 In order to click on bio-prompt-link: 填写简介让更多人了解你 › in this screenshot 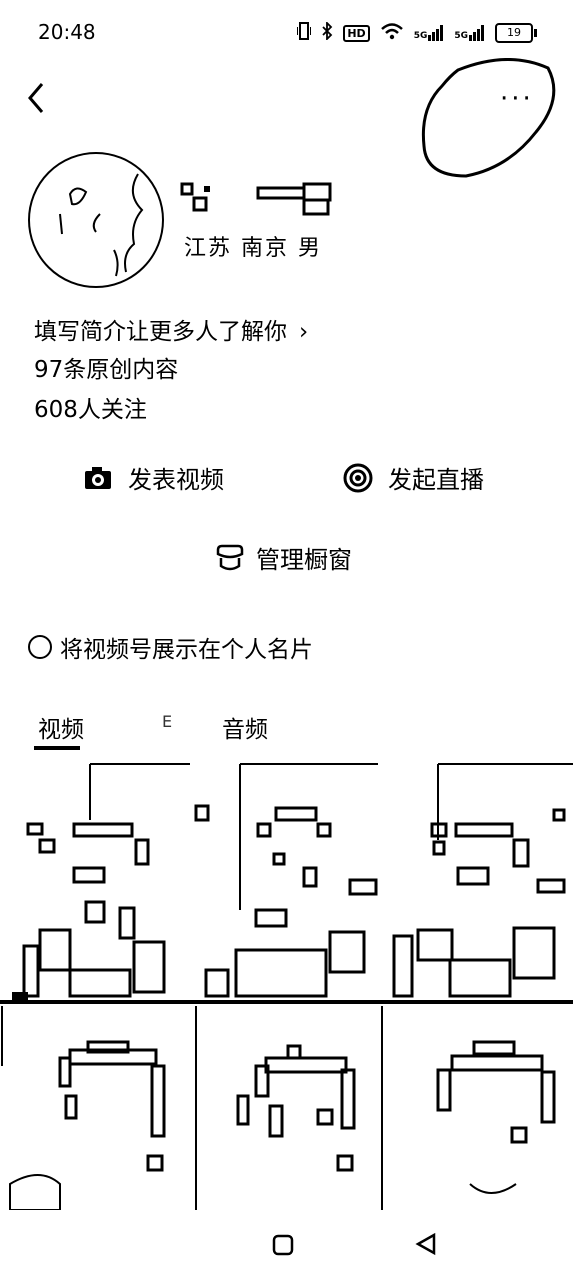, I will do `click(171, 329)`.